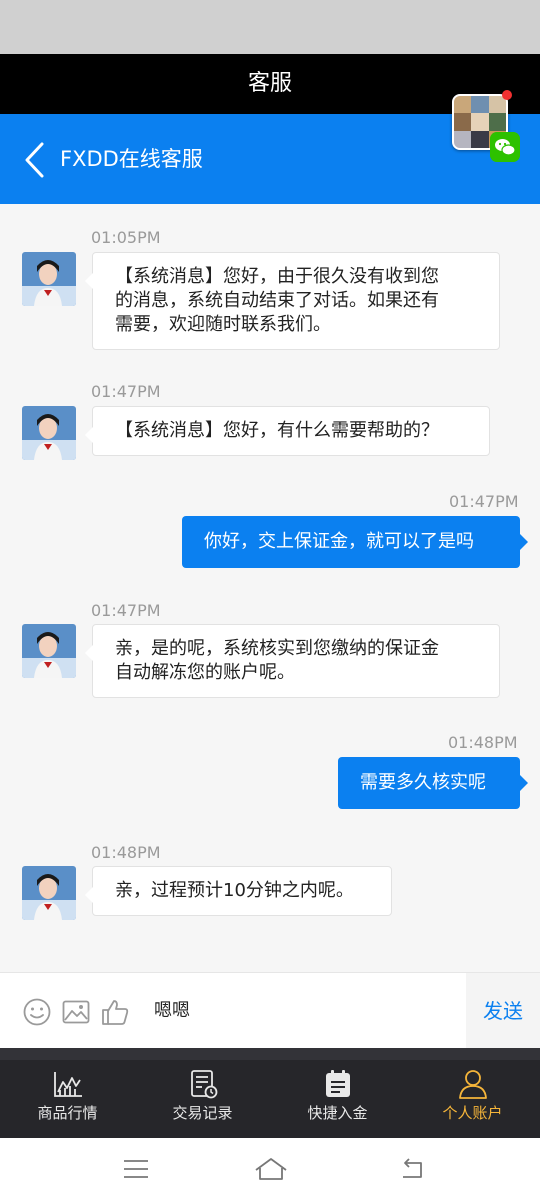  Describe the element at coordinates (337, 1099) in the screenshot. I see `tab-quick-deposit: 快捷入金` at that location.